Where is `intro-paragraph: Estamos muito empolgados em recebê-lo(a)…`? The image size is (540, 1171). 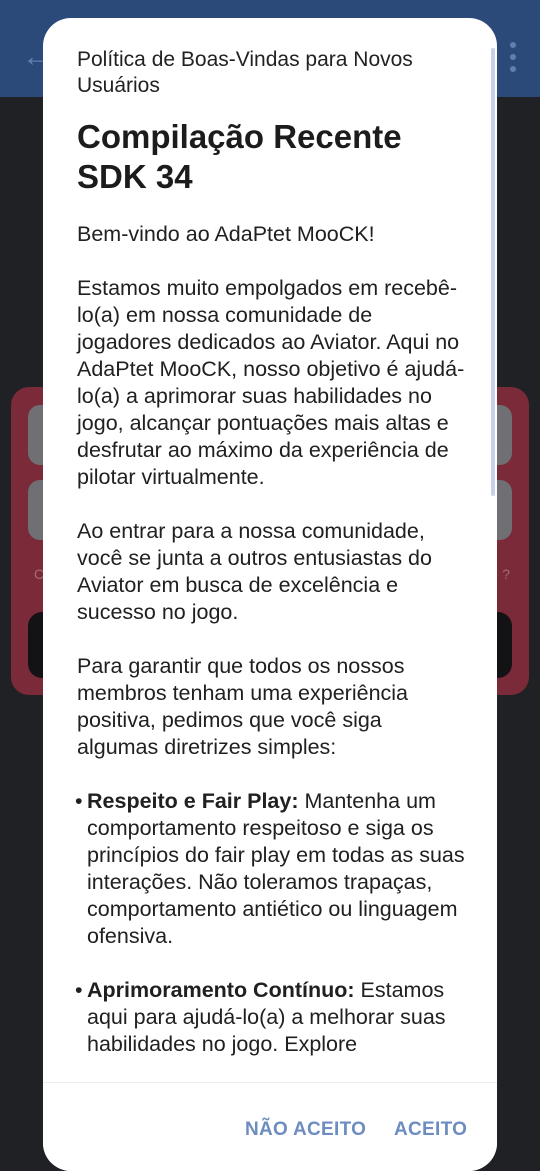
intro-paragraph: Estamos muito empolgados em recebê-lo(a)… is located at coordinates (271, 382).